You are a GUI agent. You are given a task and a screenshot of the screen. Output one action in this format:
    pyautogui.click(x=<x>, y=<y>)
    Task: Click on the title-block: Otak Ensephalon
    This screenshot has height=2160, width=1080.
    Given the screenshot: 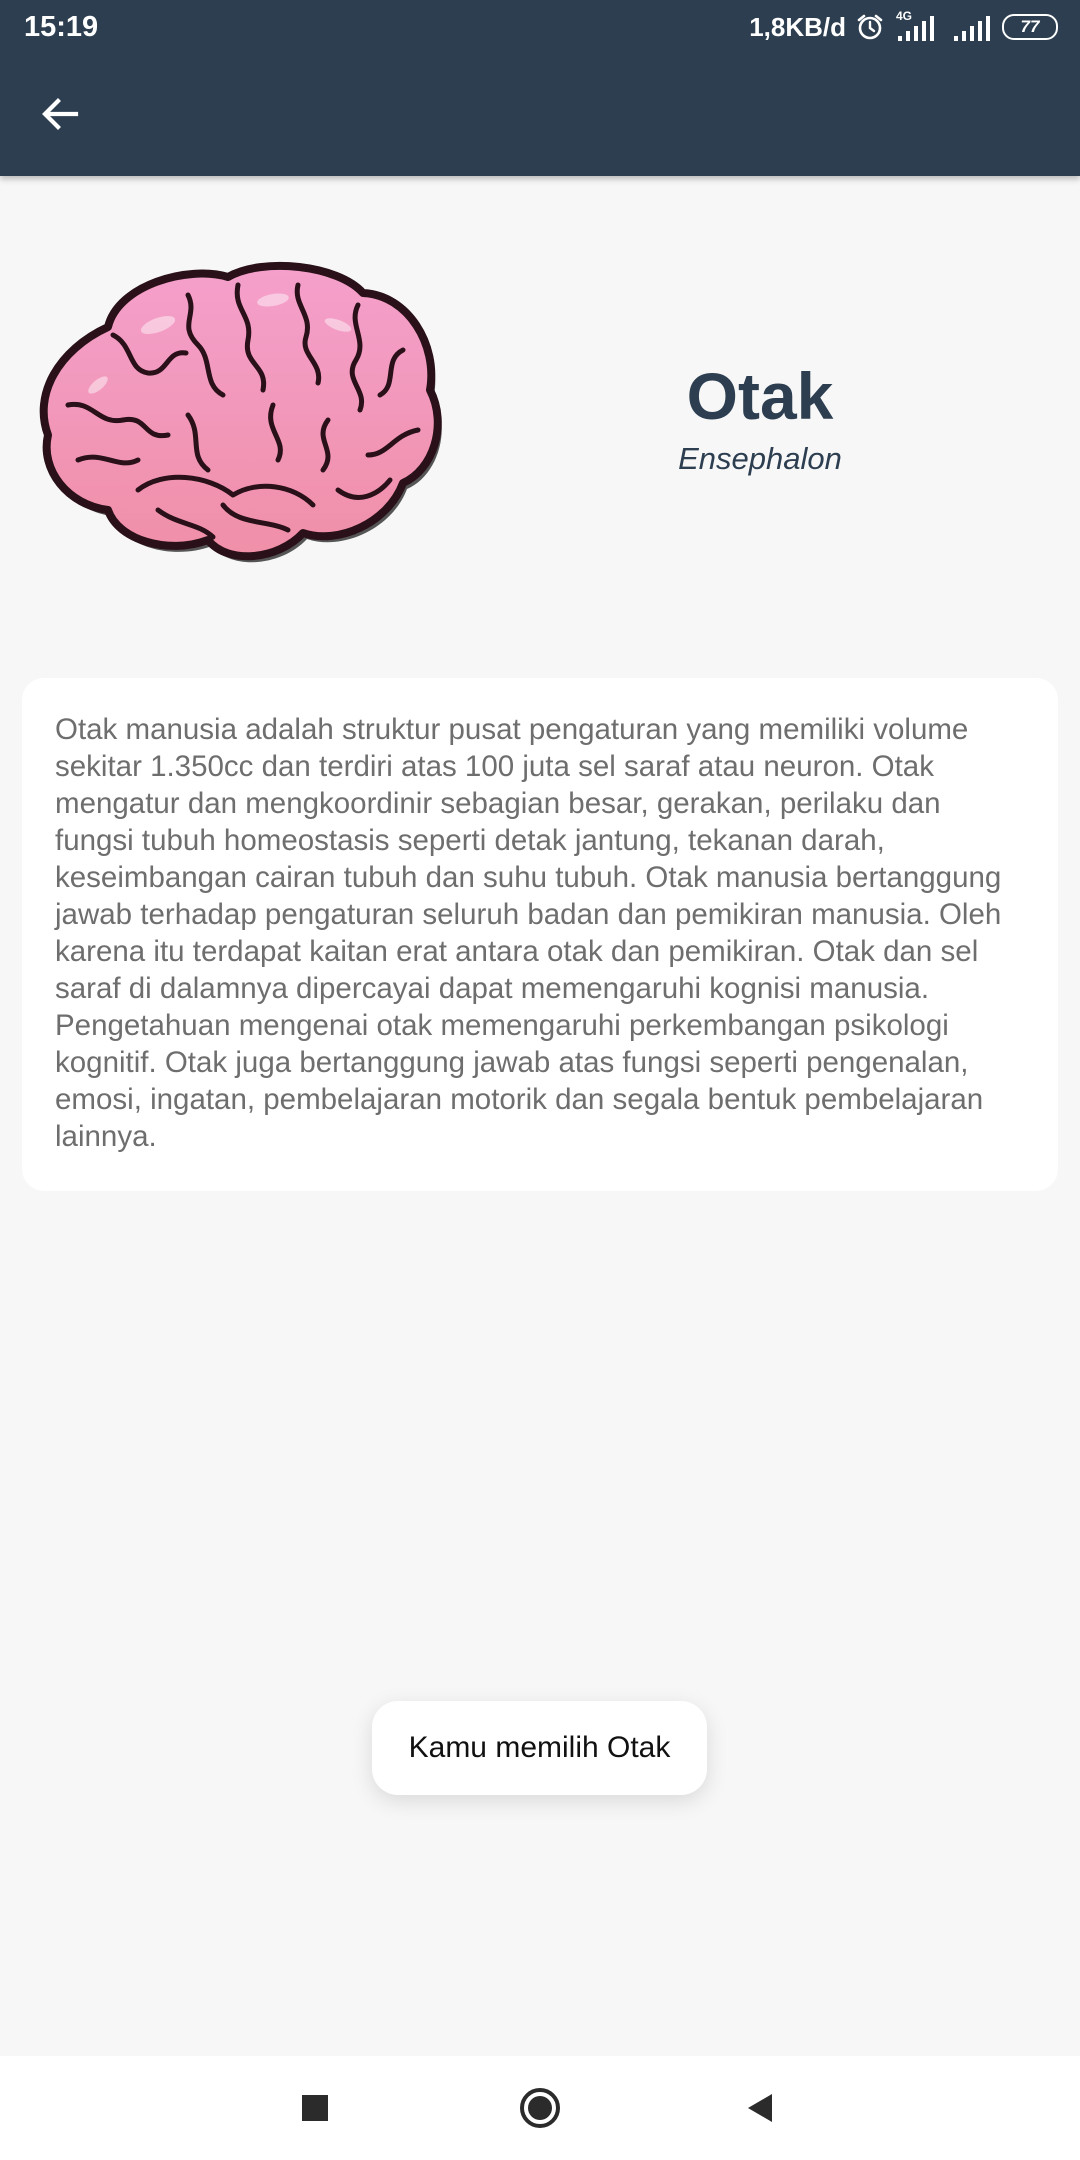 What is the action you would take?
    pyautogui.click(x=760, y=417)
    